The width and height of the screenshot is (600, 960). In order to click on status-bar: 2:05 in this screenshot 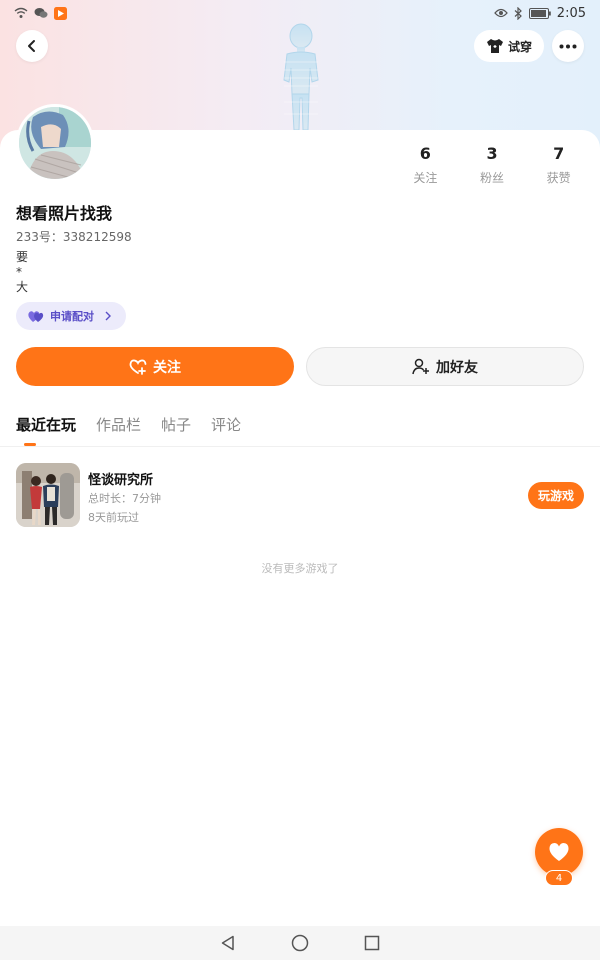, I will do `click(300, 13)`.